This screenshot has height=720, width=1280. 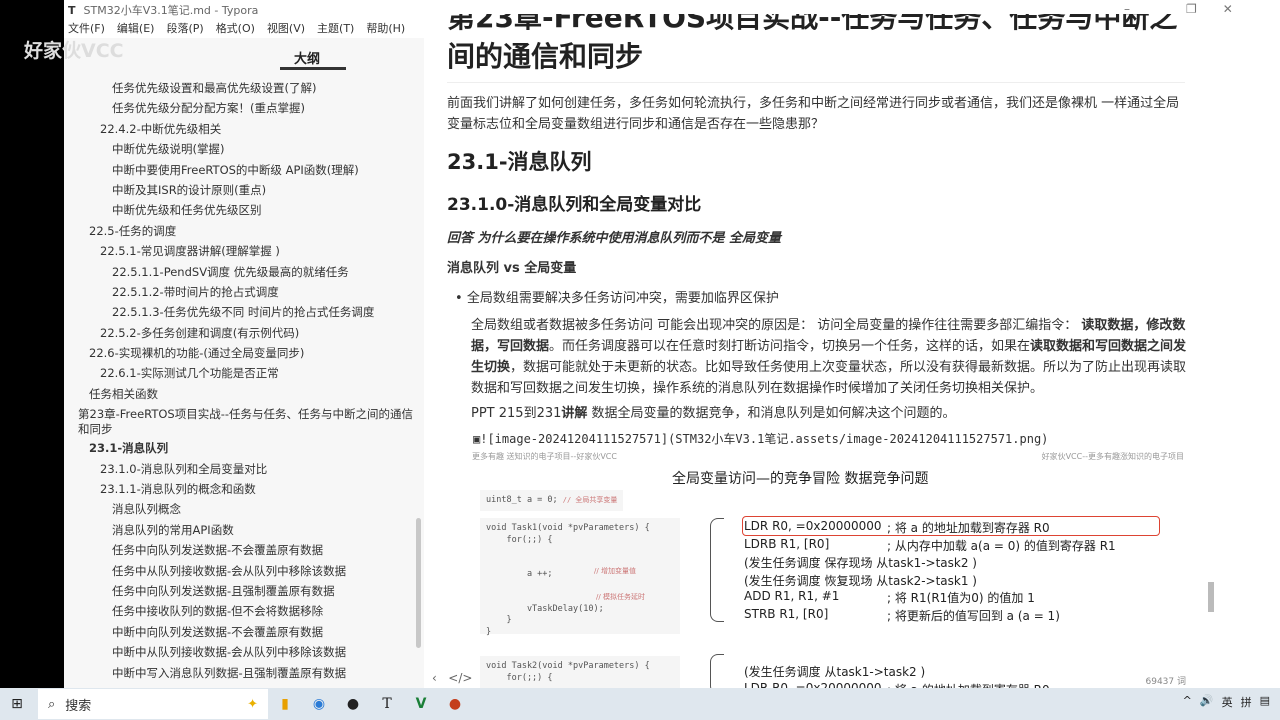 I want to click on restore-button: ❐, so click(x=1191, y=9).